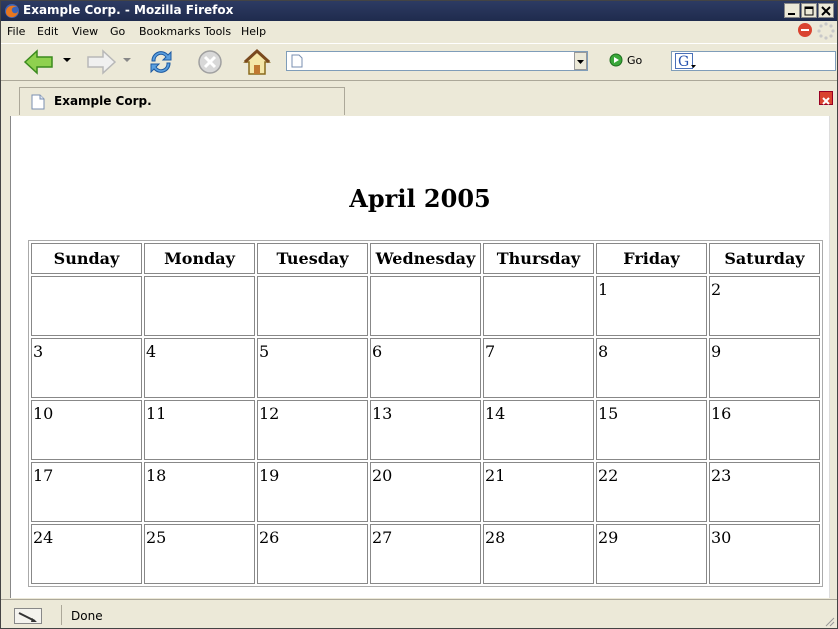 This screenshot has height=629, width=838. Describe the element at coordinates (625, 60) in the screenshot. I see `go-button: Go` at that location.